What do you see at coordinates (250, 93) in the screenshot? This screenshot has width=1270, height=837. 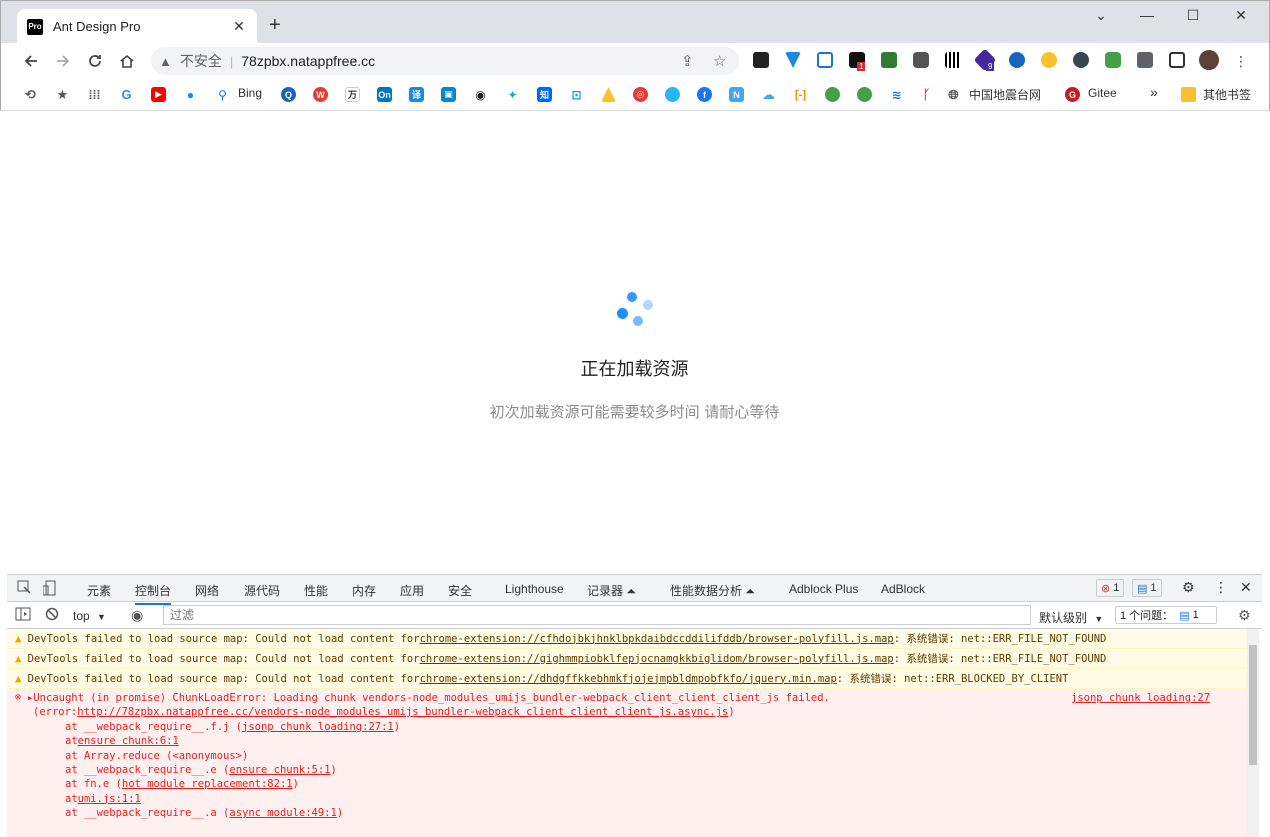 I see `bookmark-bing: Bing` at bounding box center [250, 93].